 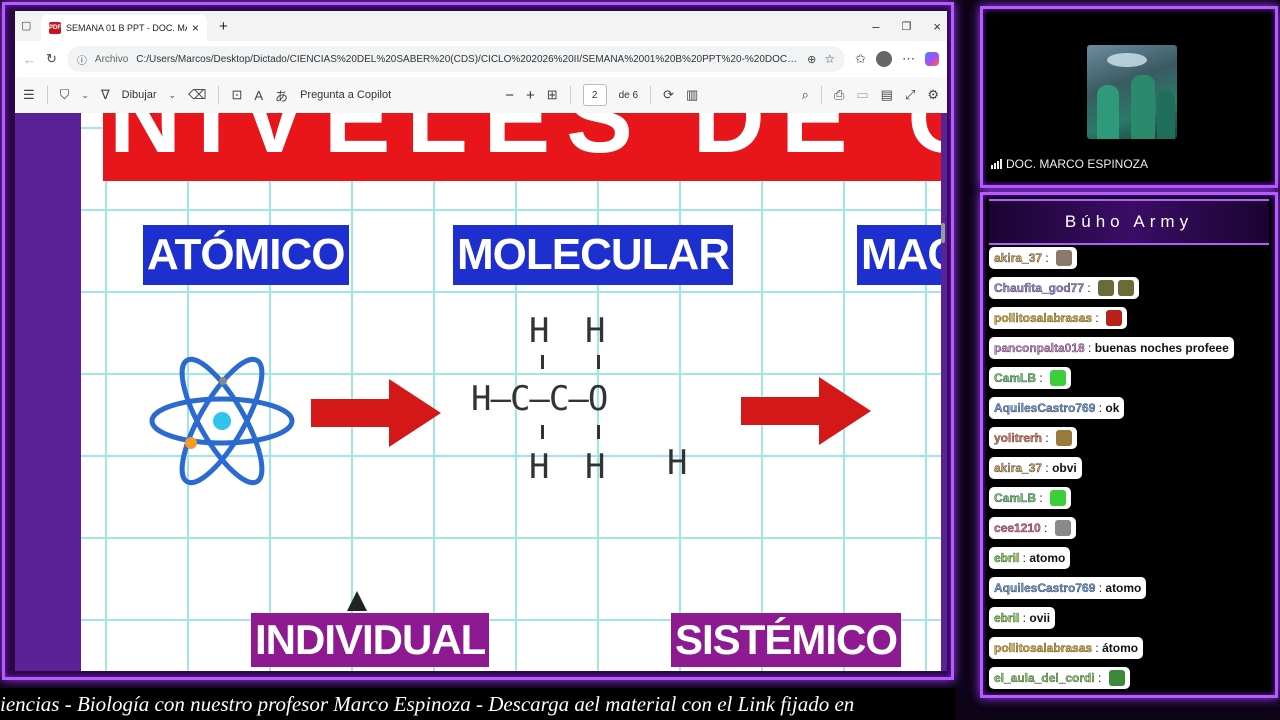 I want to click on label-macro: MAC, so click(x=899, y=255).